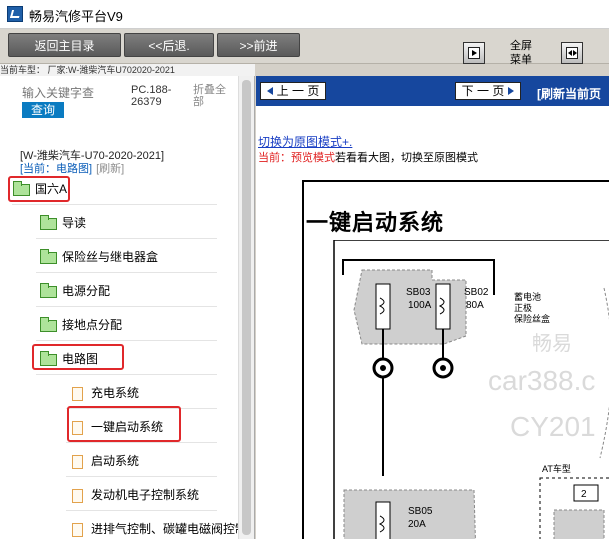  I want to click on forward-button: >>前进, so click(258, 45).